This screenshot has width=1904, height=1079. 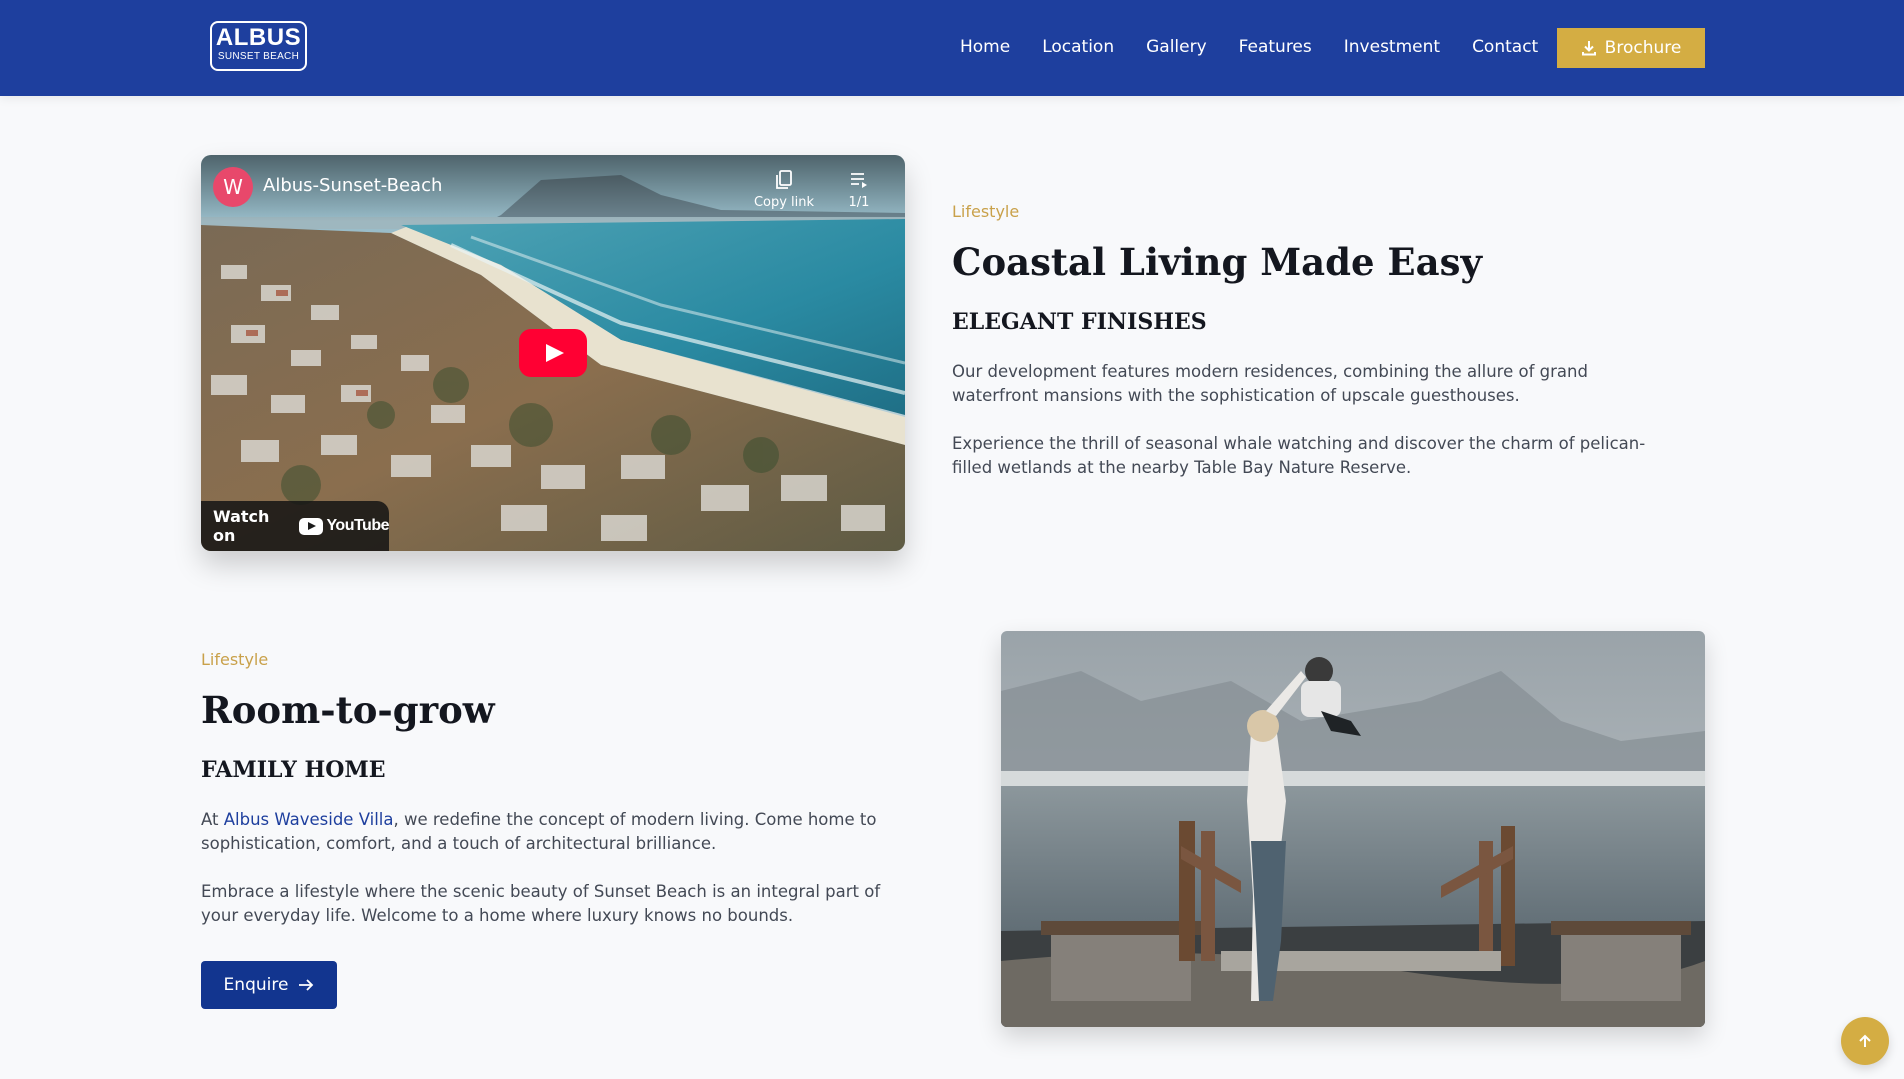 I want to click on para1-prefix: At, so click(x=212, y=819).